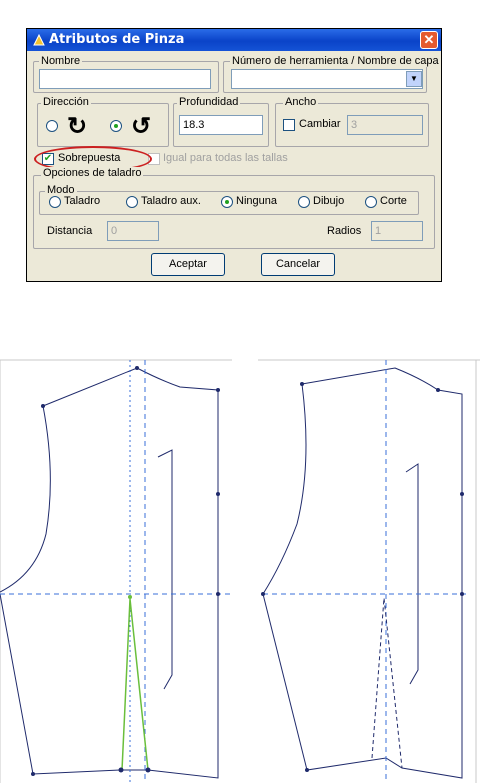 This screenshot has height=783, width=484. Describe the element at coordinates (61, 61) in the screenshot. I see `nombre-label: Nombre` at that location.